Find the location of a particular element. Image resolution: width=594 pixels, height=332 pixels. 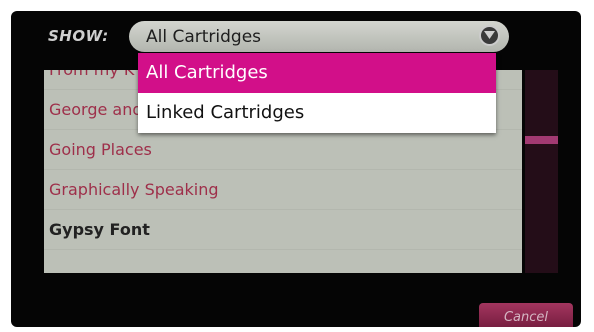

list-scrollbar is located at coordinates (541, 171).